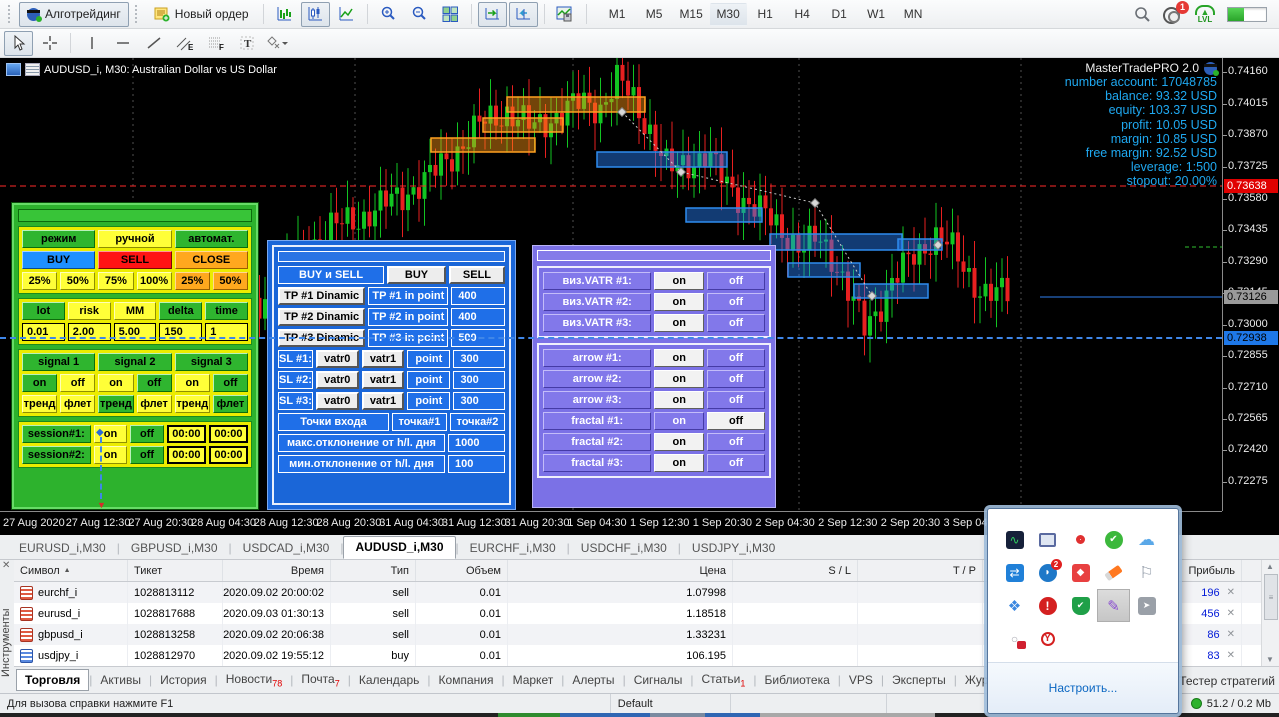 Image resolution: width=1279 pixels, height=717 pixels. Describe the element at coordinates (230, 404) in the screenshot. I see `signal3-flat-button: флет` at that location.